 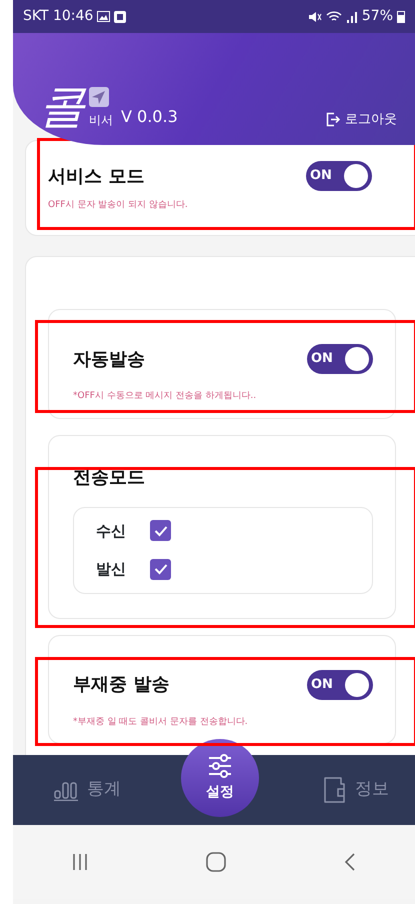 I want to click on setting-title: 자동발송, so click(x=109, y=360).